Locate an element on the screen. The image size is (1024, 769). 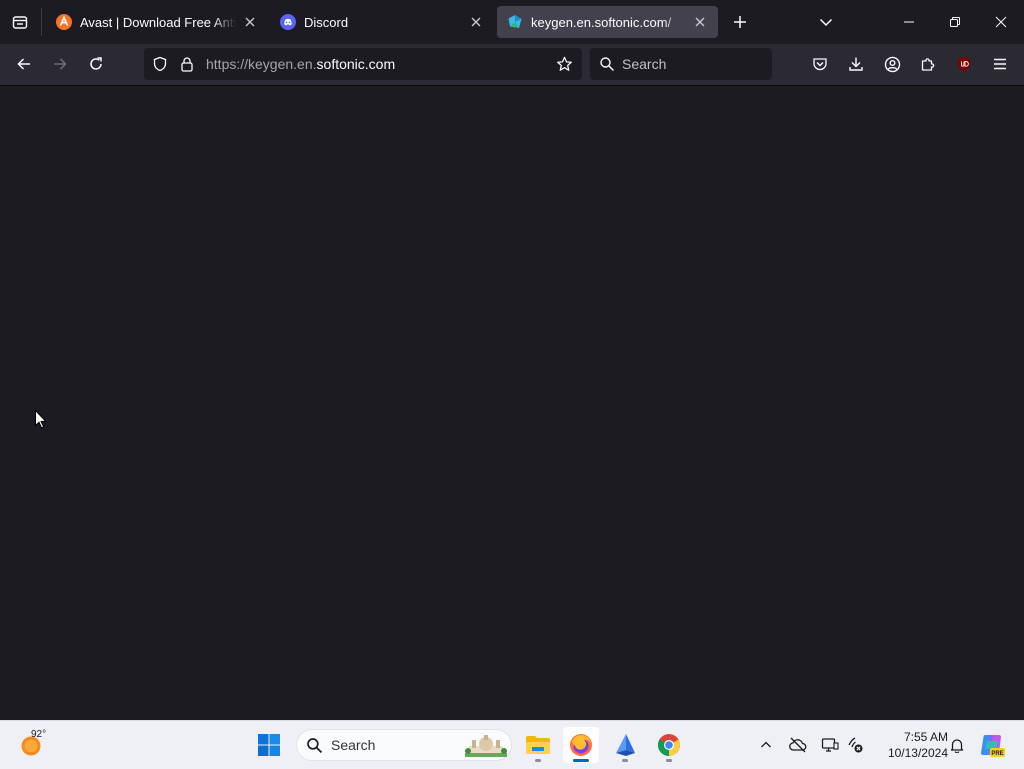
folder-icon is located at coordinates (538, 745).